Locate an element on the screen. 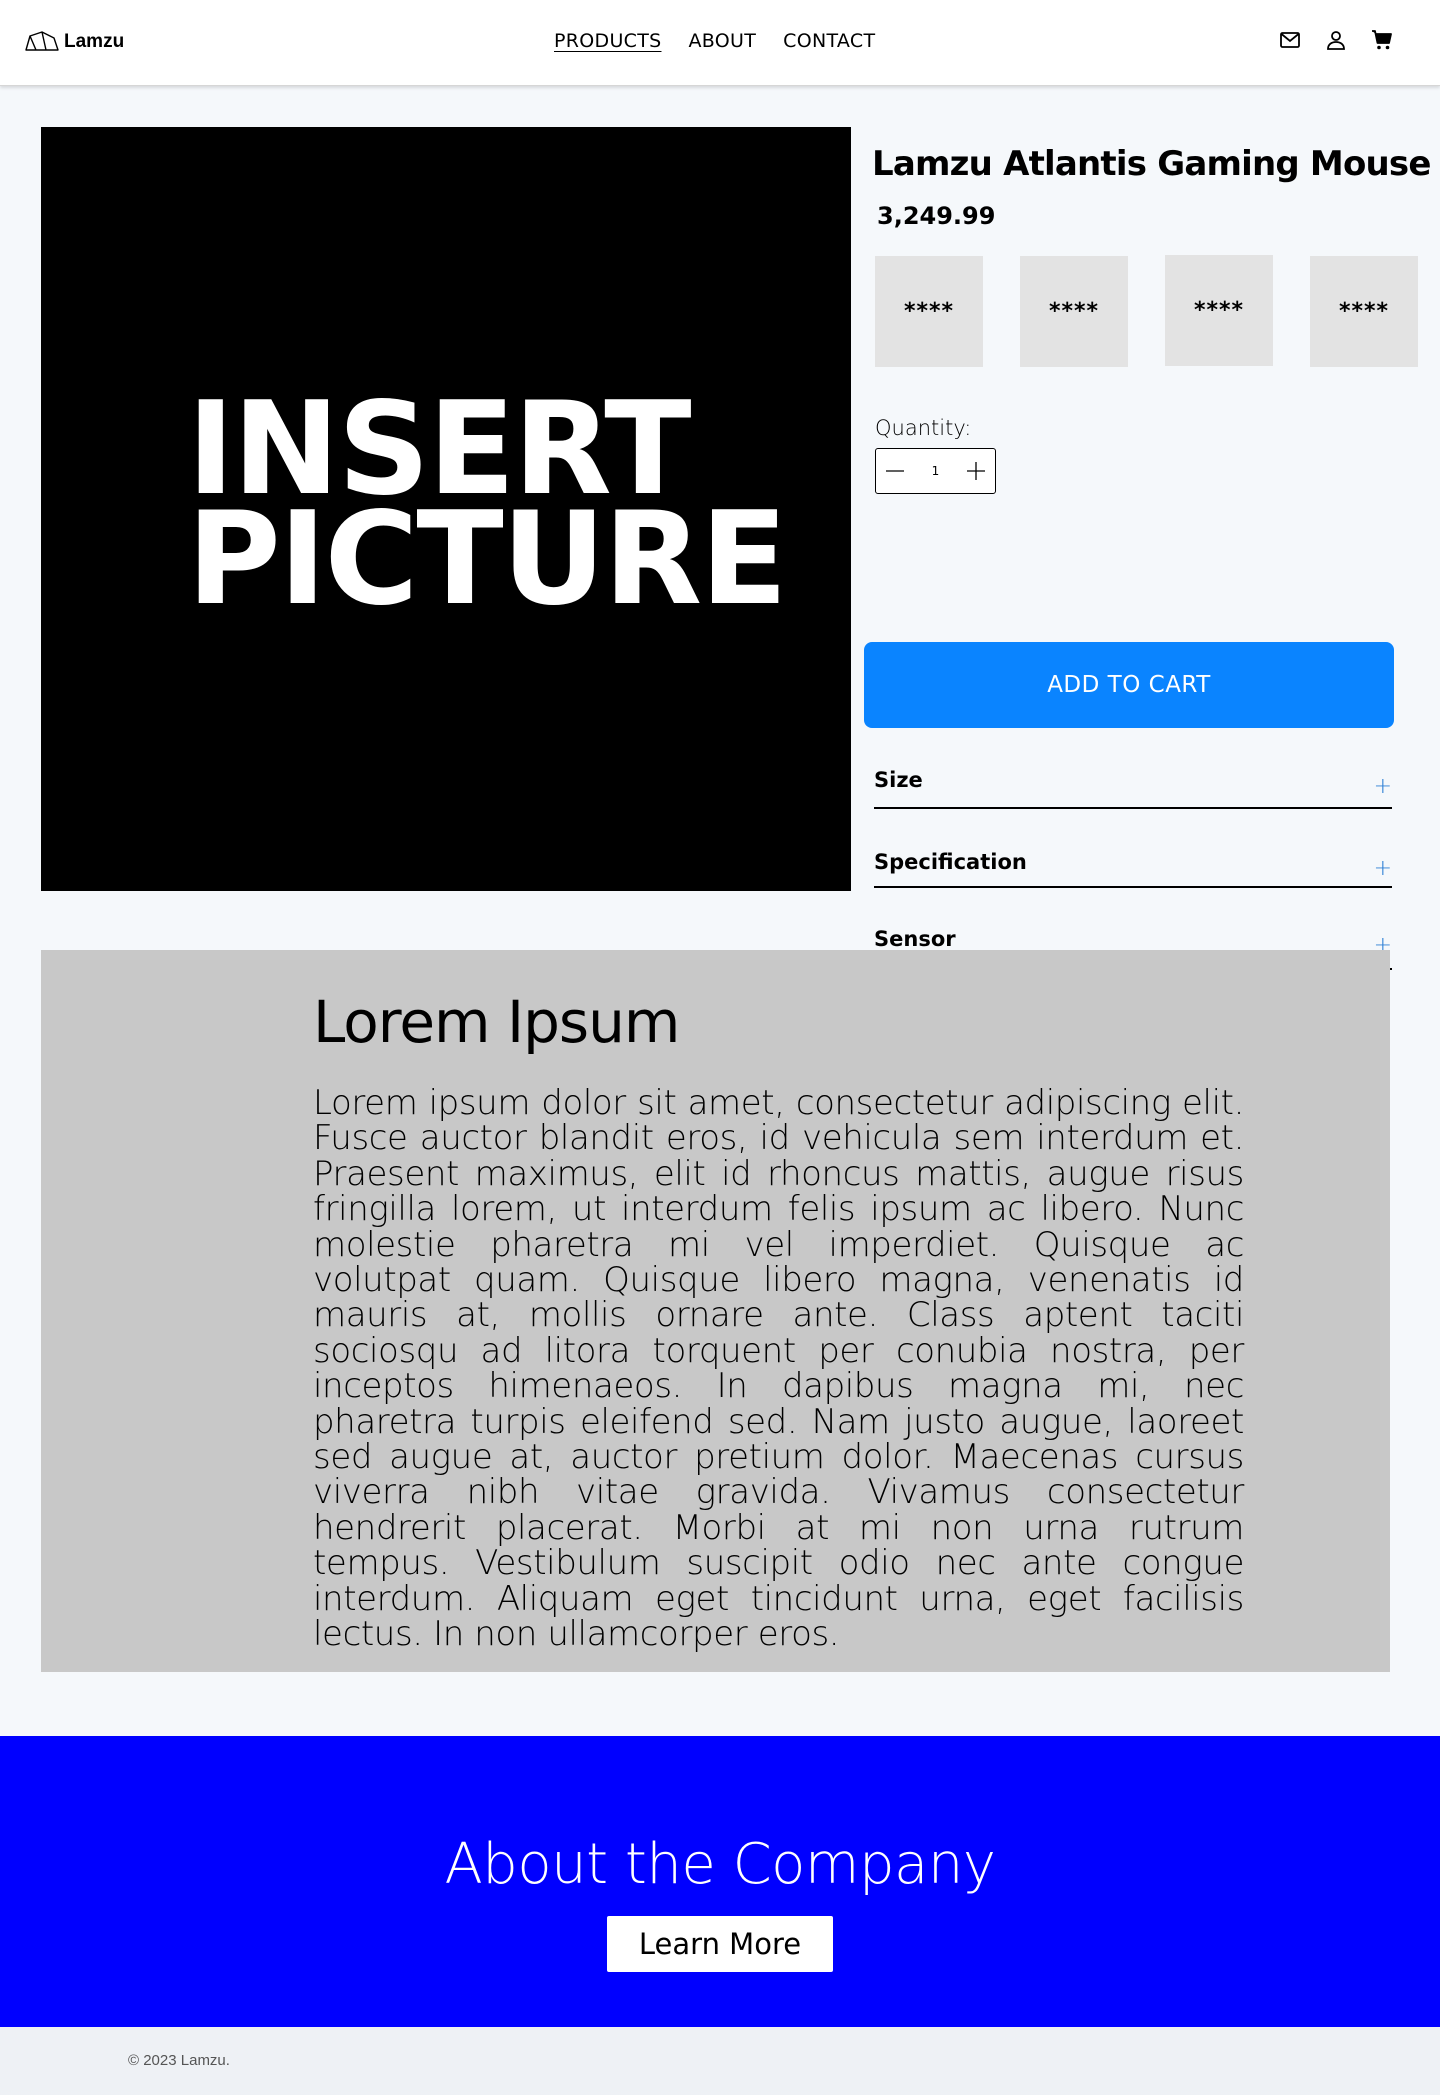 This screenshot has height=2095, width=1440. logo: Lamzu is located at coordinates (74, 42).